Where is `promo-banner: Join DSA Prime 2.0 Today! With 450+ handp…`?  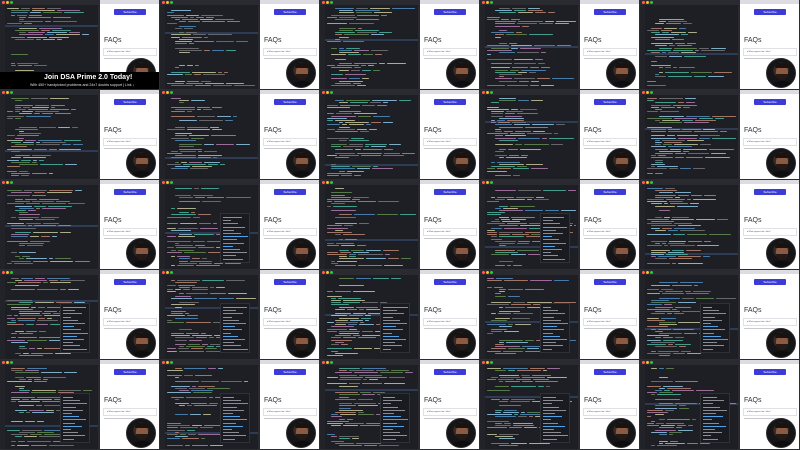
promo-banner: Join DSA Prime 2.0 Today! With 450+ handp… is located at coordinates (79, 80).